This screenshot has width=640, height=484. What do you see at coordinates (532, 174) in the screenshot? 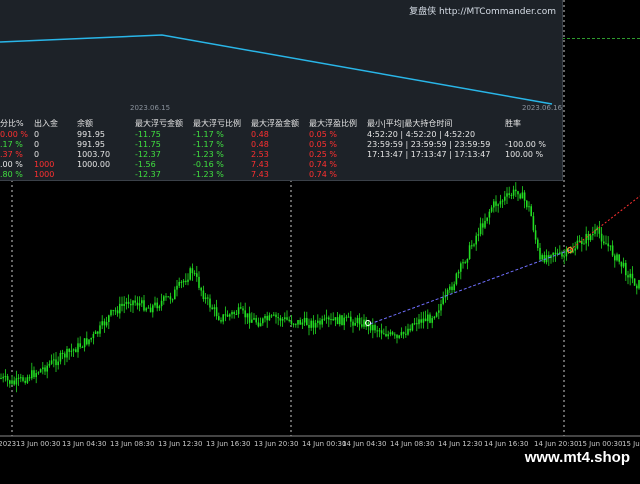
I see `stats-cell` at bounding box center [532, 174].